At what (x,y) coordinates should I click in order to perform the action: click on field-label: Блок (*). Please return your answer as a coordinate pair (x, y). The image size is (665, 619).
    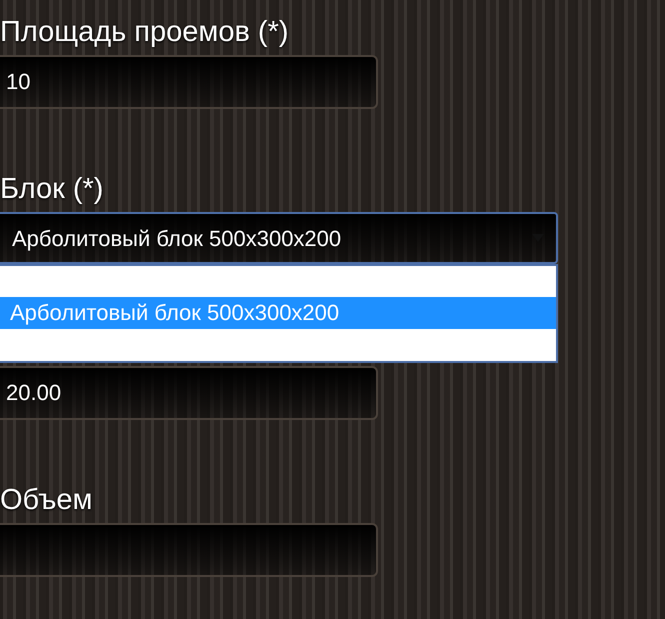
    Looking at the image, I should click on (52, 189).